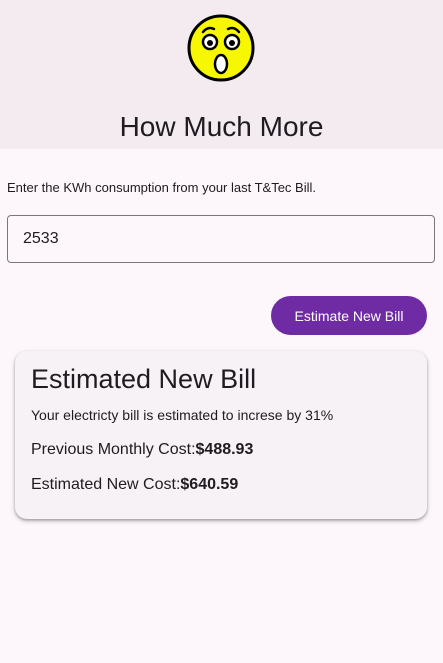 This screenshot has width=443, height=663. Describe the element at coordinates (224, 449) in the screenshot. I see `previous-cost-value: $488.93` at that location.